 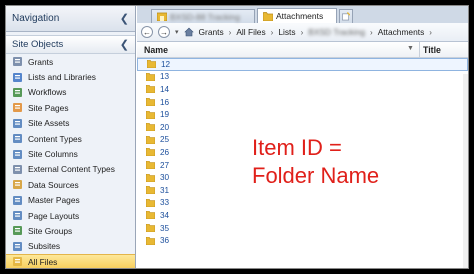 What do you see at coordinates (17, 154) in the screenshot?
I see `site-columns-icon` at bounding box center [17, 154].